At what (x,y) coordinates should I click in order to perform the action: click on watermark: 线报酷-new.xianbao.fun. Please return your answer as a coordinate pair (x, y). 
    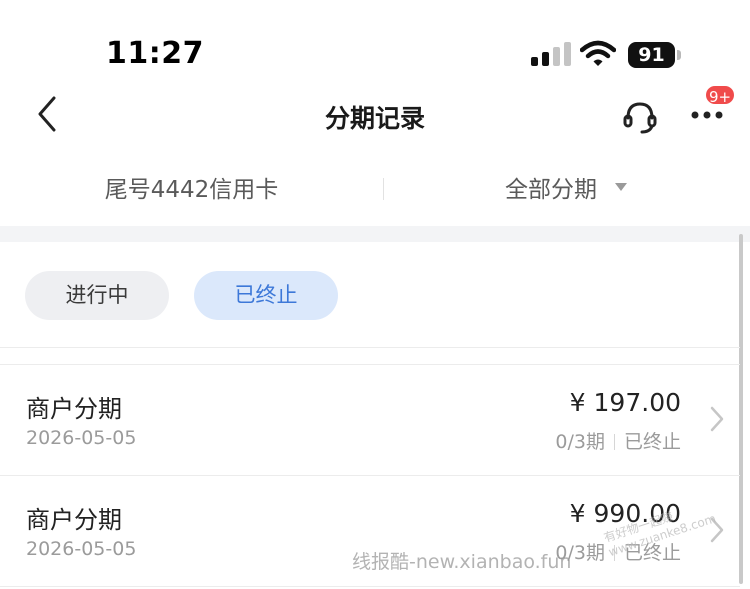
    Looking at the image, I should click on (462, 562).